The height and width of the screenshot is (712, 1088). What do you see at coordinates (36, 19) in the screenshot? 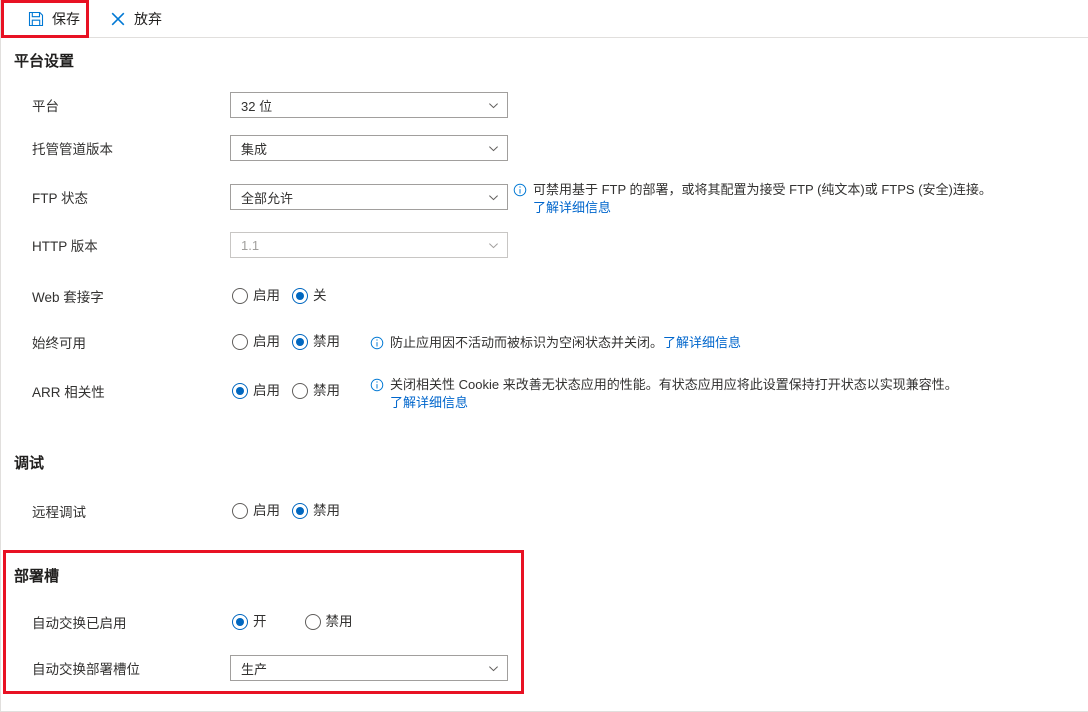
I see `save-icon` at bounding box center [36, 19].